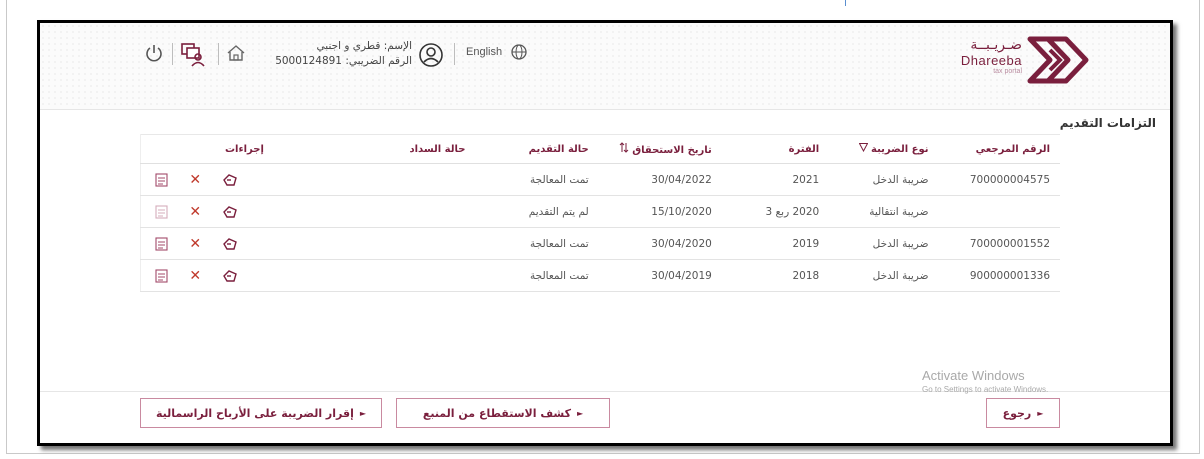  Describe the element at coordinates (497, 413) in the screenshot. I see `withholding-statement-label: كشف الاستقطاع من المنبع` at that location.